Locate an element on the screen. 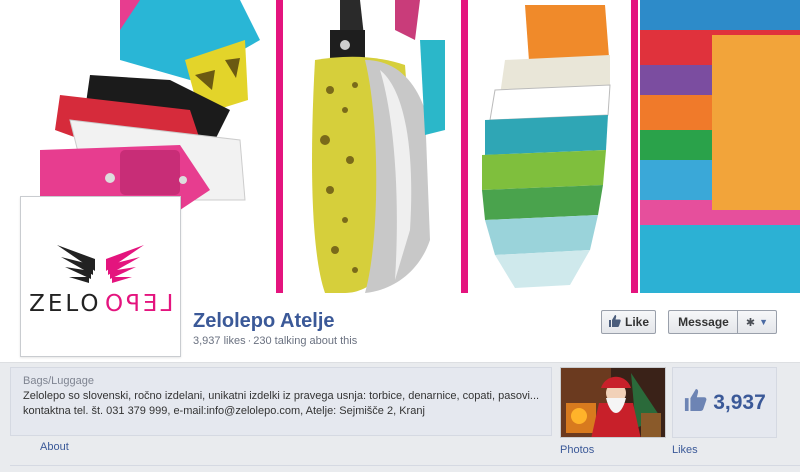 The image size is (800, 472). chevron-down-icon: ▼ is located at coordinates (764, 322).